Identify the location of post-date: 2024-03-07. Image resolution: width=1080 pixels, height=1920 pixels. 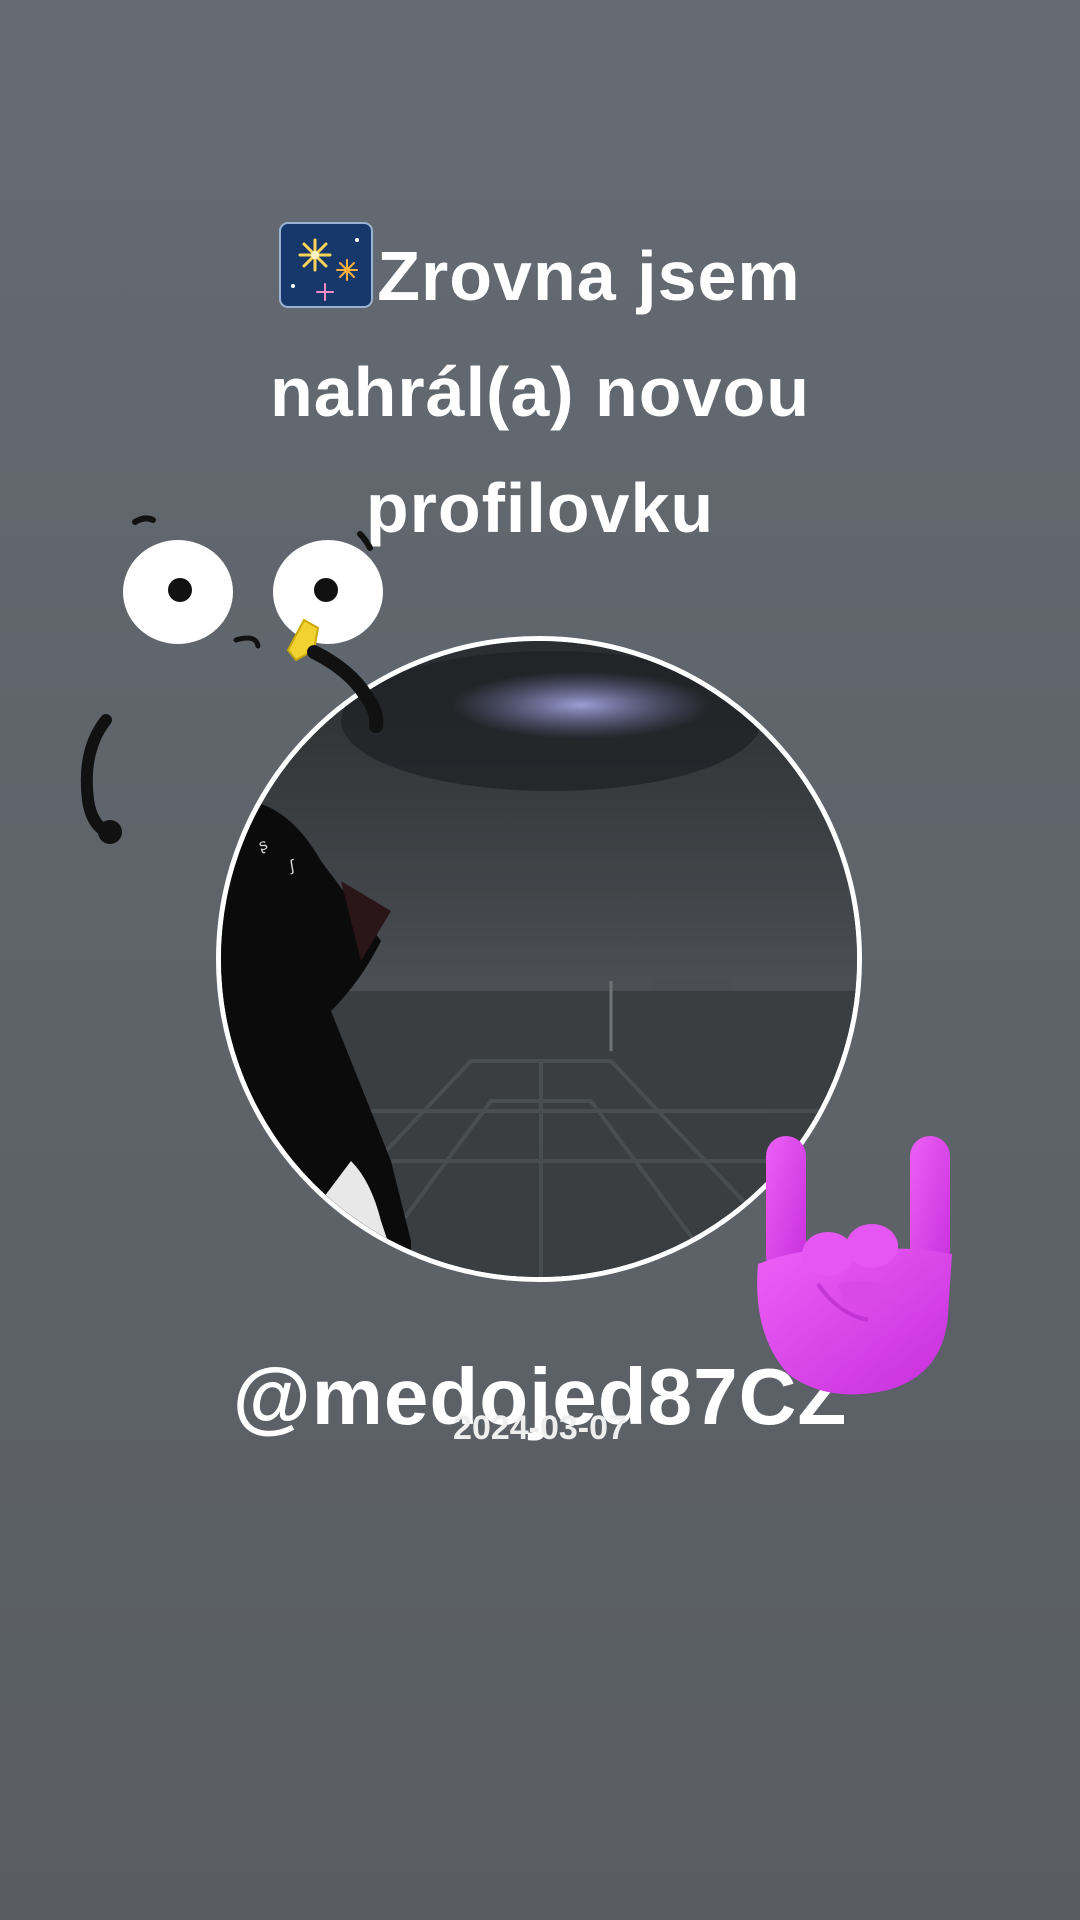
(540, 1428).